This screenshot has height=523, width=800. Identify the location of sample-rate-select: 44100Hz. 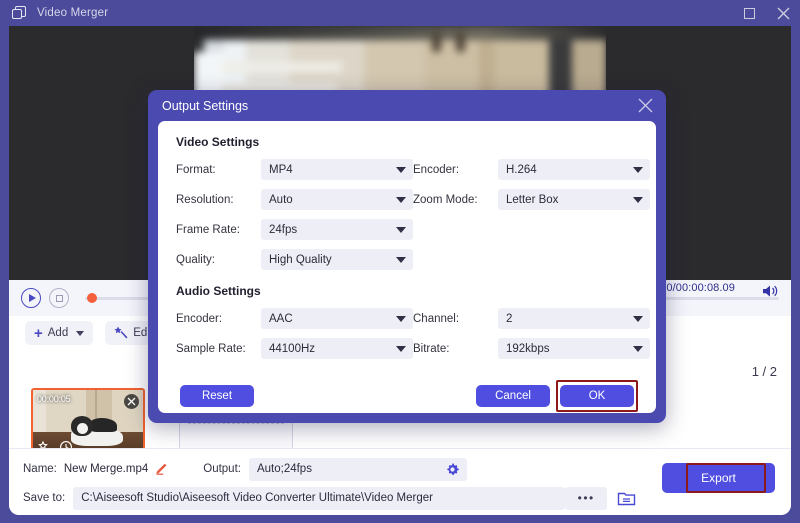
(337, 348).